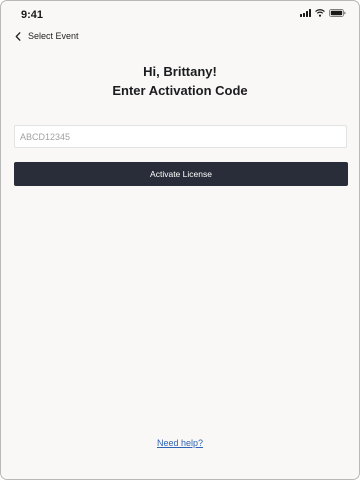 Image resolution: width=360 pixels, height=480 pixels. Describe the element at coordinates (180, 136) in the screenshot. I see `activation-code-input` at that location.